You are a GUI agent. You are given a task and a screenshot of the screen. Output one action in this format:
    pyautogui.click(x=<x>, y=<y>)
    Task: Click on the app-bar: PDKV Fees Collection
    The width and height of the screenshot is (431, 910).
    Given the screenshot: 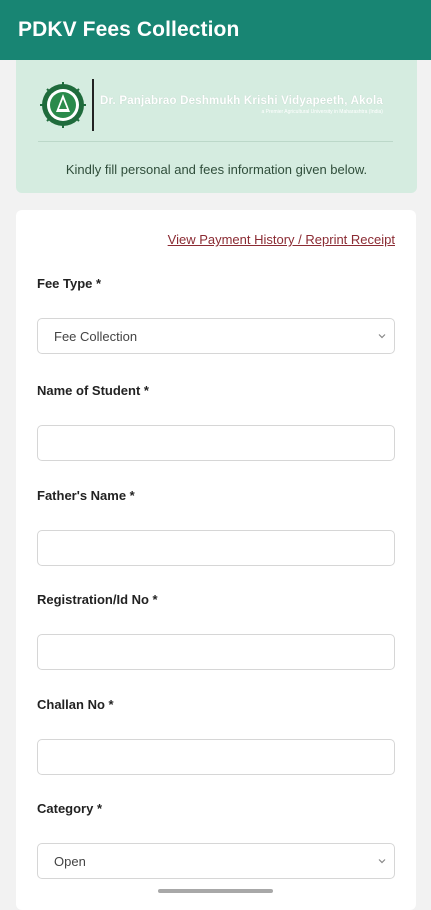 What is the action you would take?
    pyautogui.click(x=215, y=30)
    